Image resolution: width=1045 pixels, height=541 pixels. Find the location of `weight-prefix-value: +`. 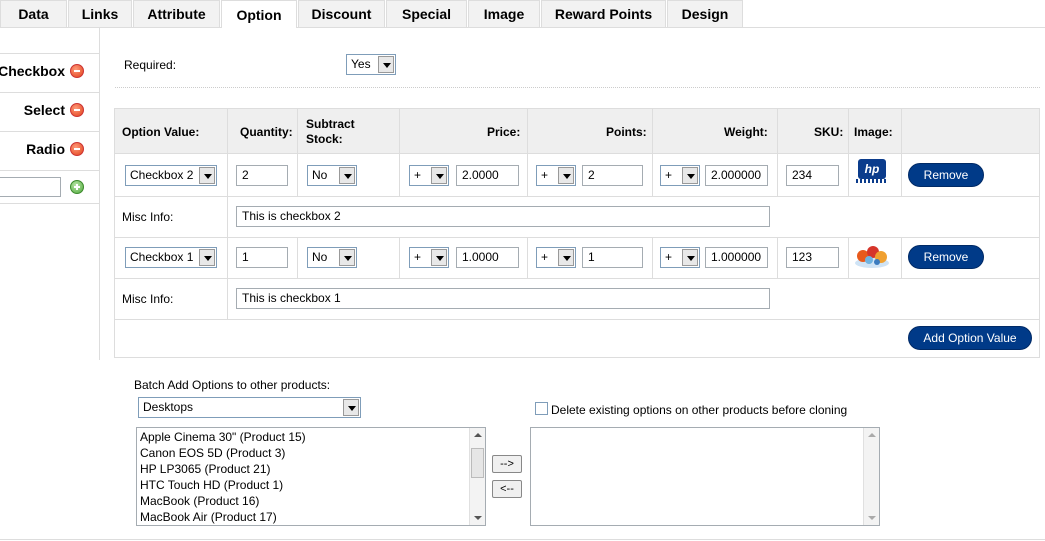

weight-prefix-value: + is located at coordinates (669, 257).